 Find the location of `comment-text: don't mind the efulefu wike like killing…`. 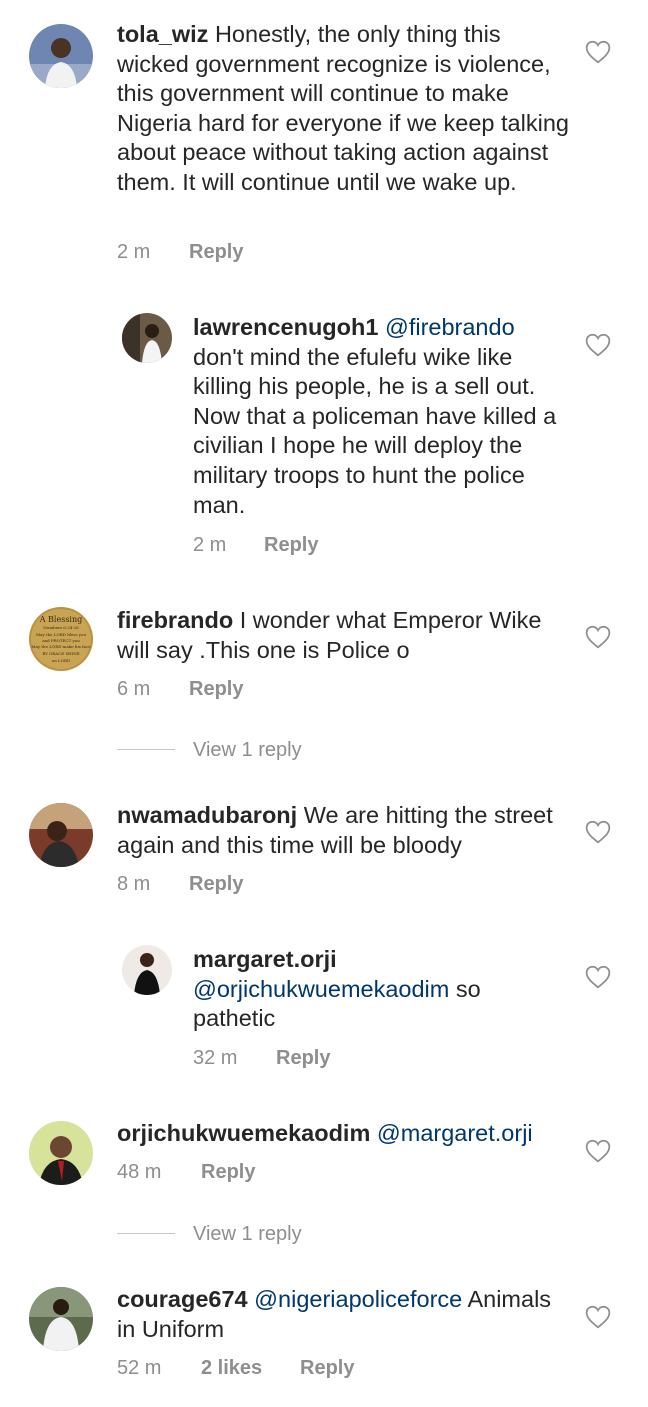

comment-text: don't mind the efulefu wike like killing… is located at coordinates (375, 430).